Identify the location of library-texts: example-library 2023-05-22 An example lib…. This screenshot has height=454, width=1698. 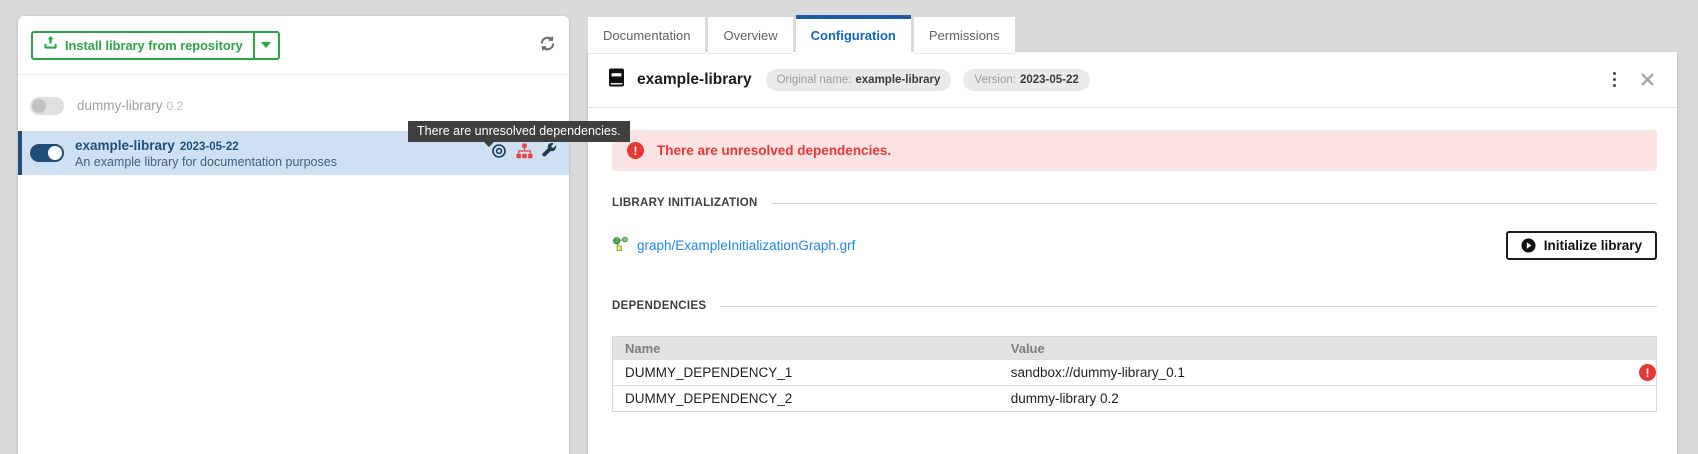
(277, 153).